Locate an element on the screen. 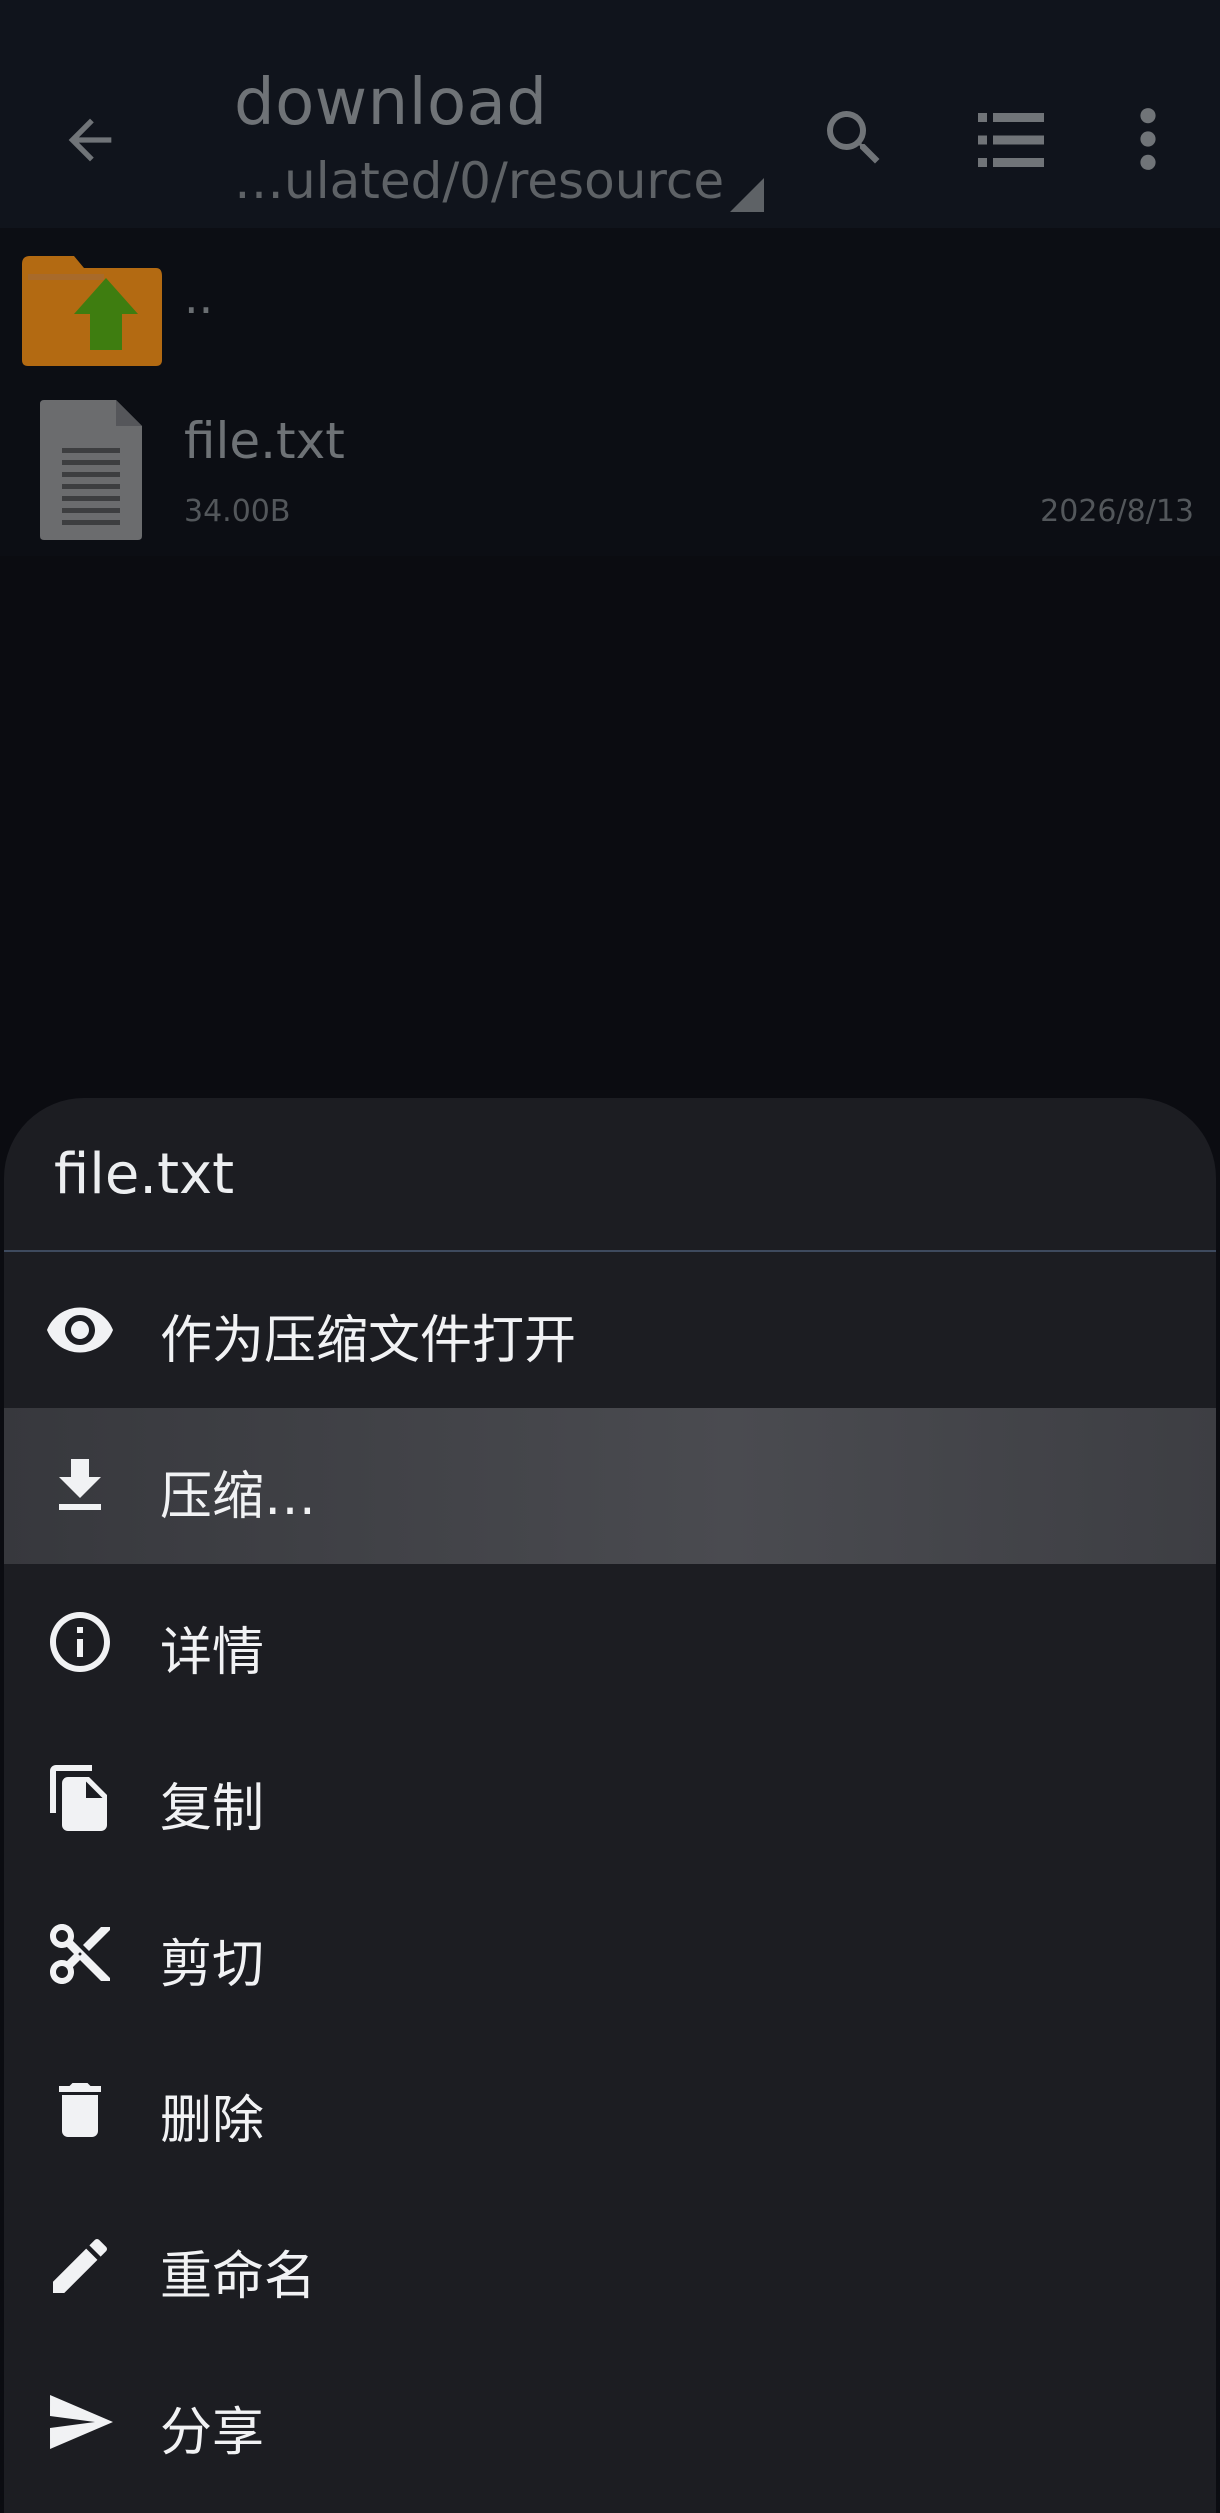  file-name: file.txt is located at coordinates (264, 441).